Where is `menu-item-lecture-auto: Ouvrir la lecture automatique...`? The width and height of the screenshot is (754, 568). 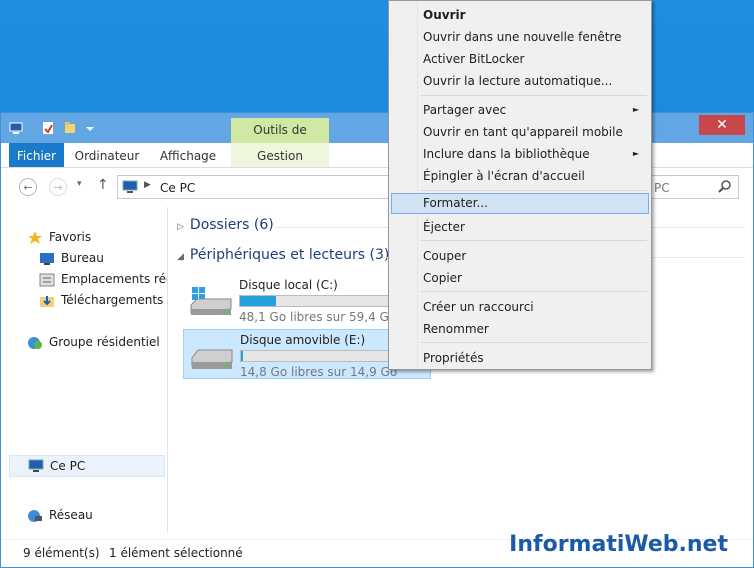
menu-item-lecture-auto: Ouvrir la lecture automatique... is located at coordinates (520, 81).